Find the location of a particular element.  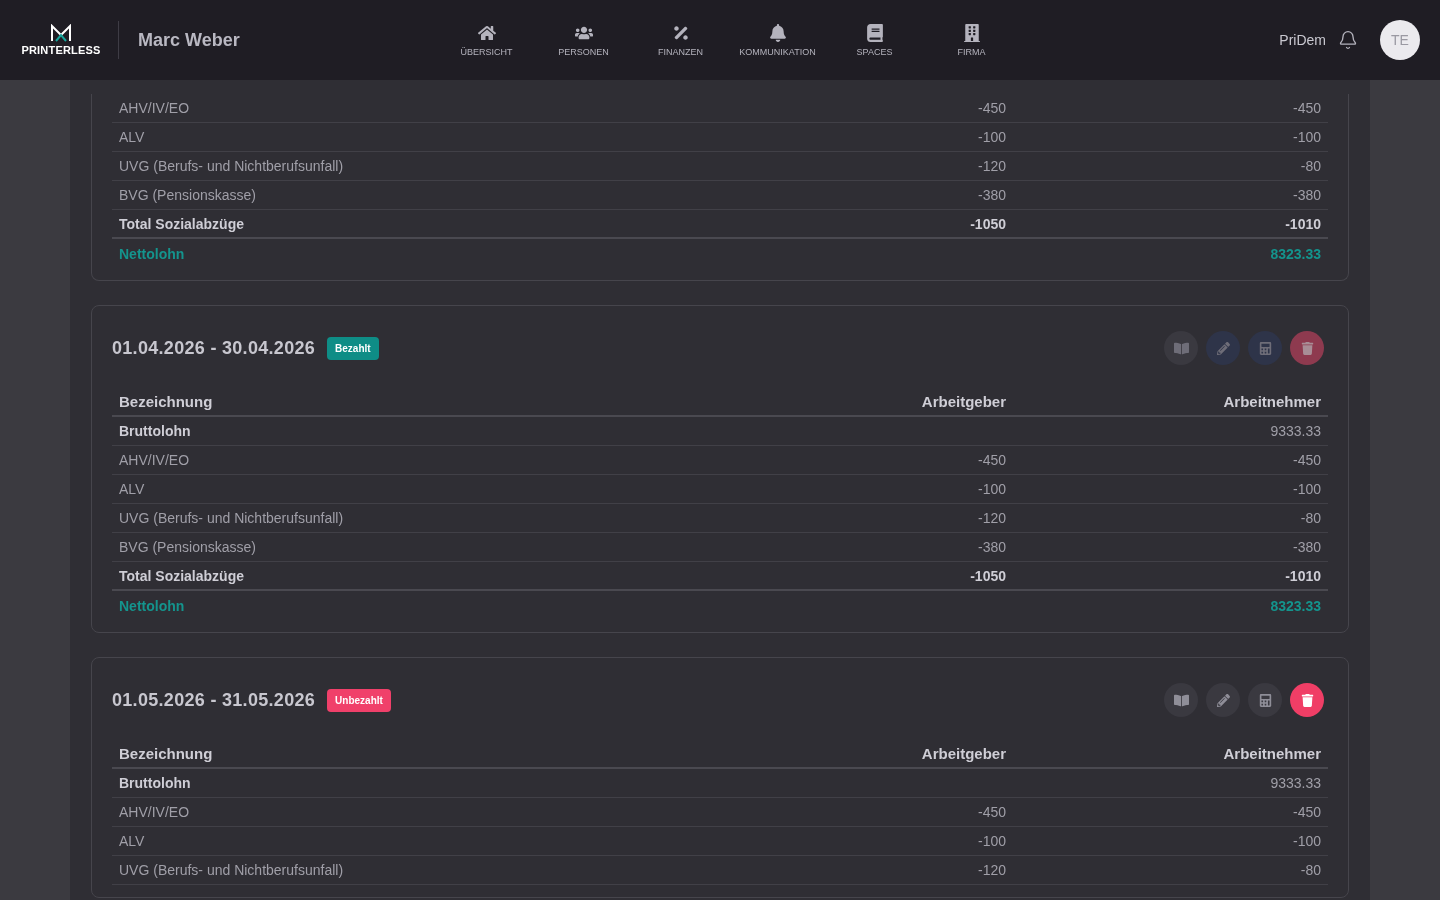

nav-item: FINANZEN is located at coordinates (680, 40).